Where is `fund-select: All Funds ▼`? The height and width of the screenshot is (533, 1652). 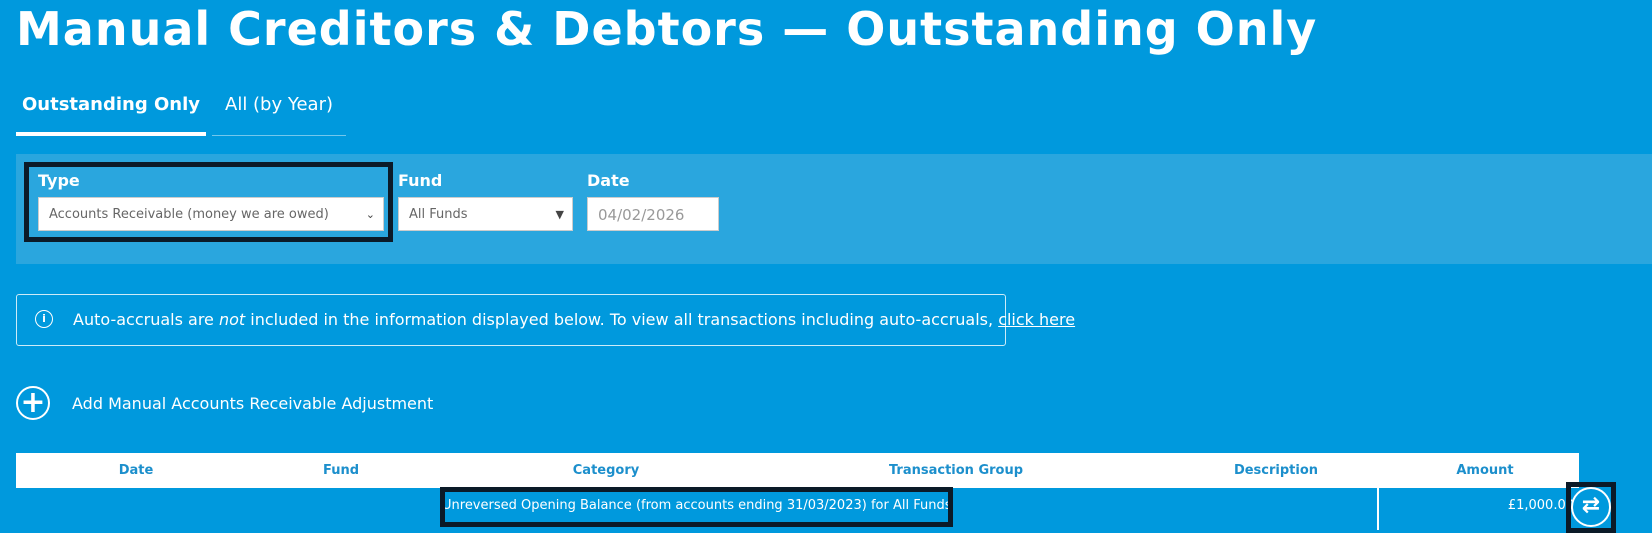 fund-select: All Funds ▼ is located at coordinates (485, 214).